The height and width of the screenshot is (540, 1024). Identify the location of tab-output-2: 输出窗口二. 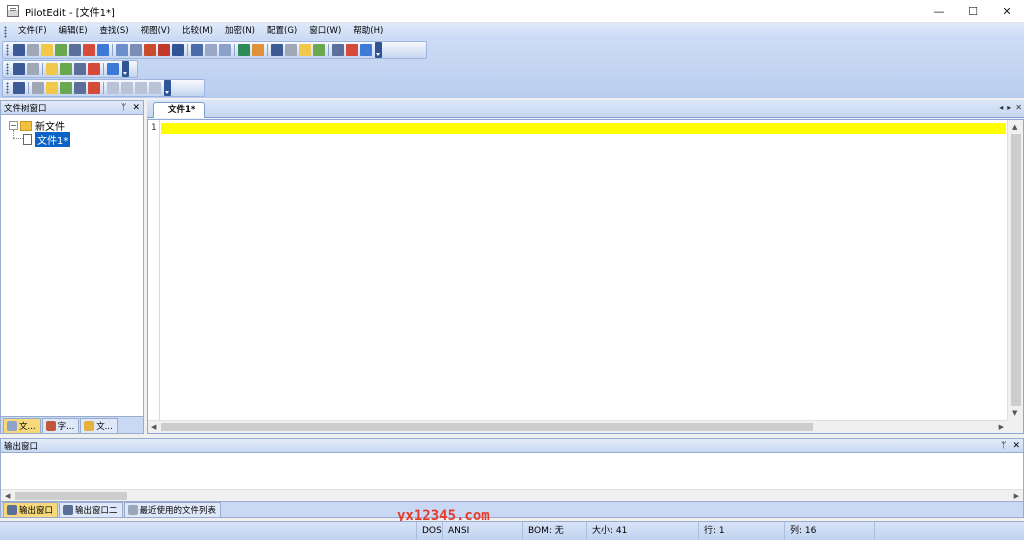
(91, 509).